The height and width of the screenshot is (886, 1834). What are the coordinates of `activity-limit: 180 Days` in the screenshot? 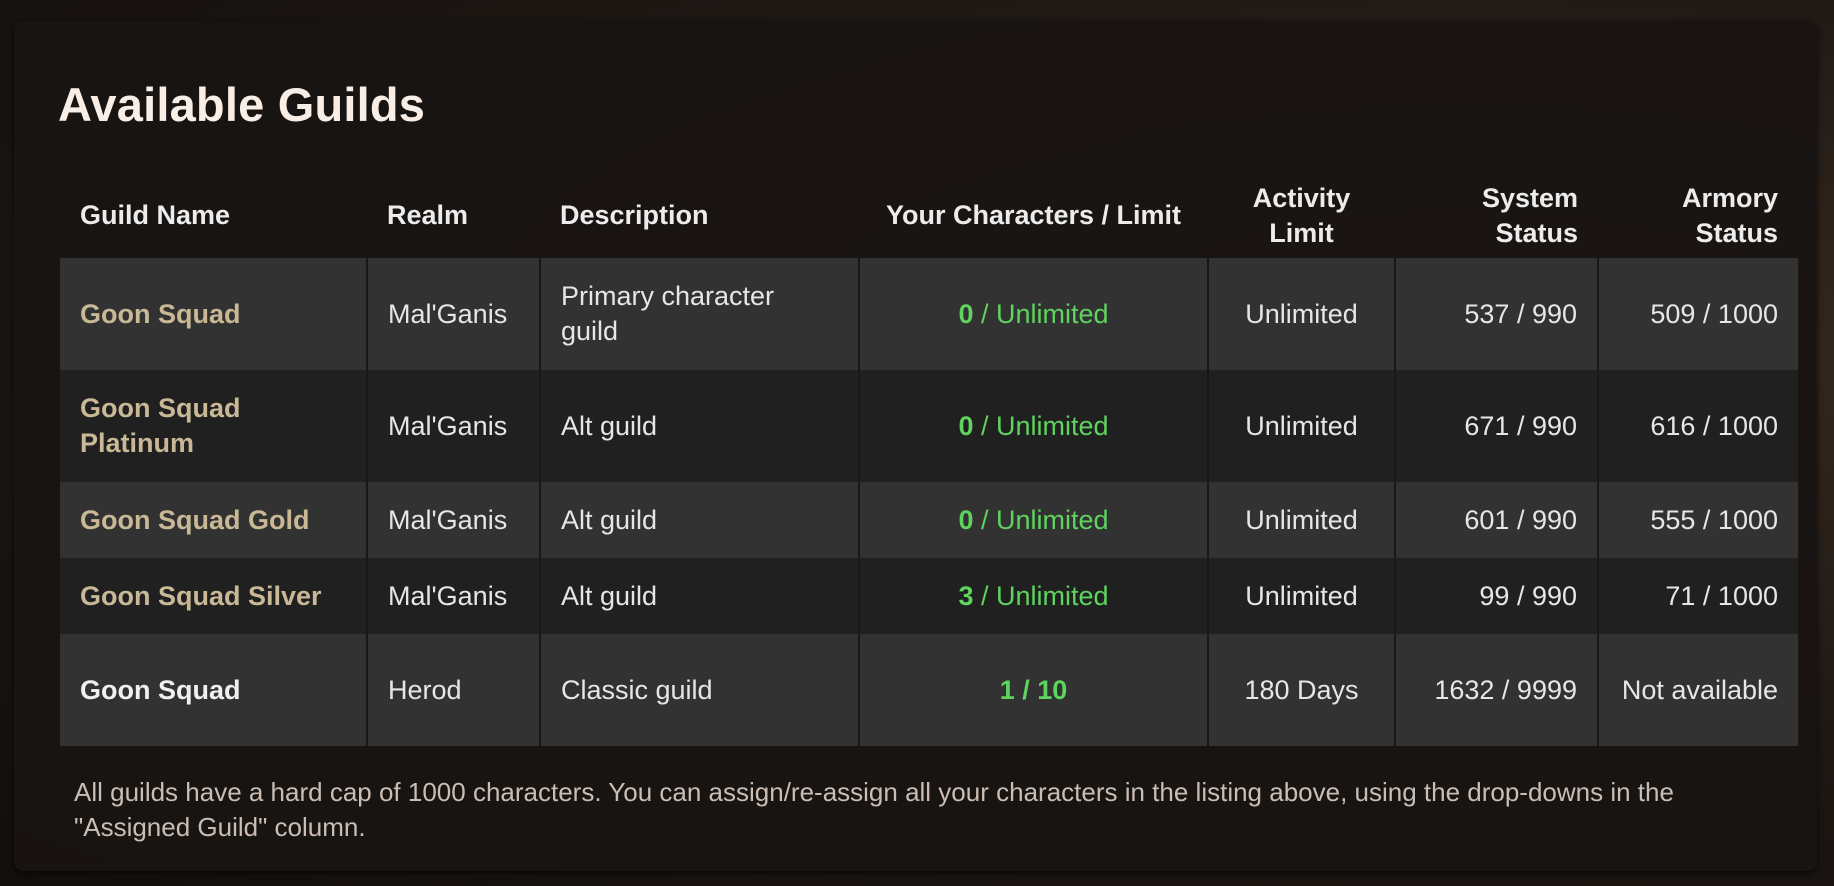 It's located at (1301, 690).